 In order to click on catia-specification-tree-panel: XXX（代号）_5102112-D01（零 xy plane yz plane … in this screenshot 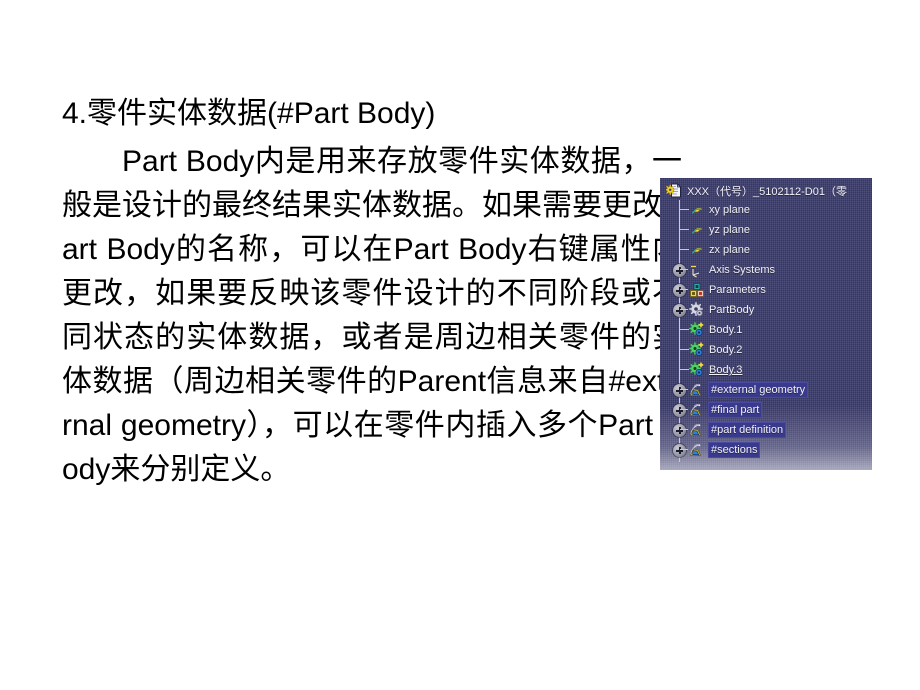, I will do `click(766, 324)`.